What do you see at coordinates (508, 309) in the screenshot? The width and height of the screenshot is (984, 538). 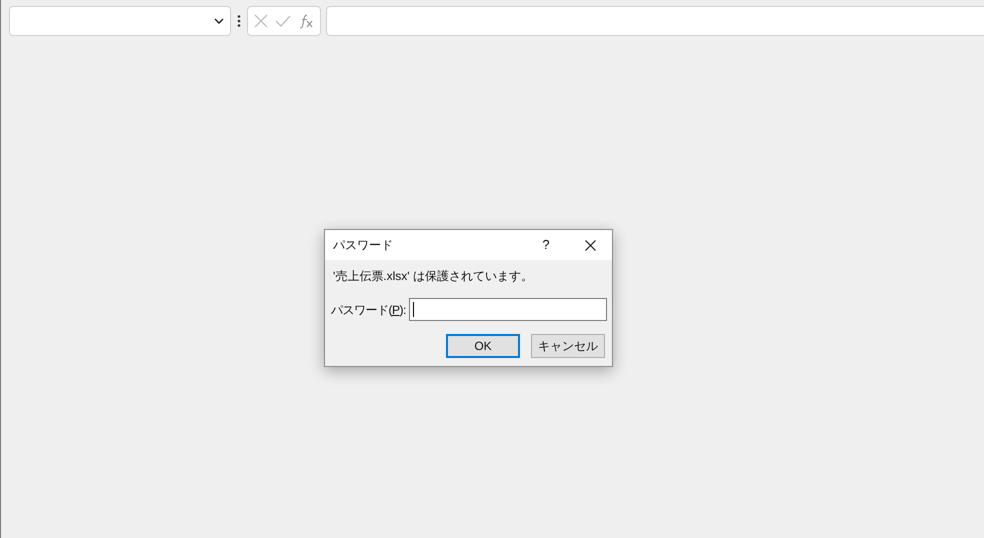 I see `password-field` at bounding box center [508, 309].